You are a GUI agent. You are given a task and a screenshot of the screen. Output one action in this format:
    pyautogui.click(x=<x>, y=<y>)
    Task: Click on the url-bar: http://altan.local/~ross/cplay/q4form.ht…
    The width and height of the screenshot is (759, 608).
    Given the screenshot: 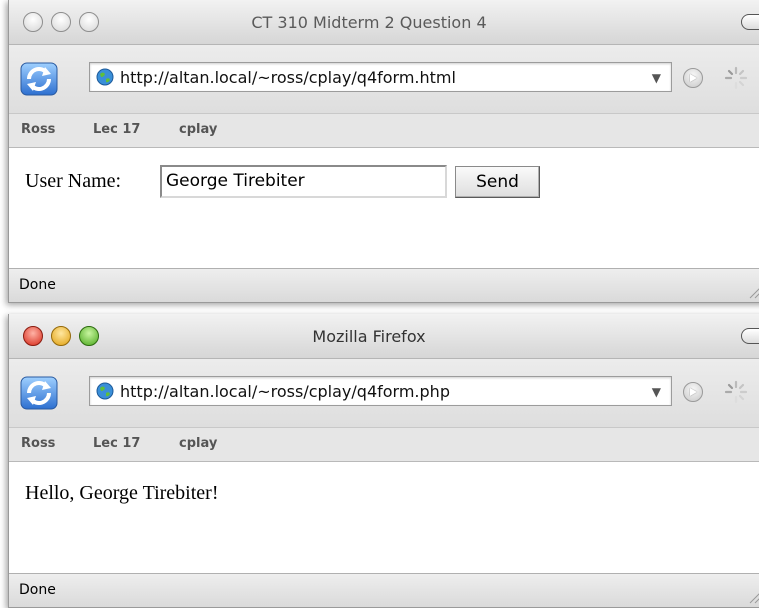 What is the action you would take?
    pyautogui.click(x=380, y=77)
    